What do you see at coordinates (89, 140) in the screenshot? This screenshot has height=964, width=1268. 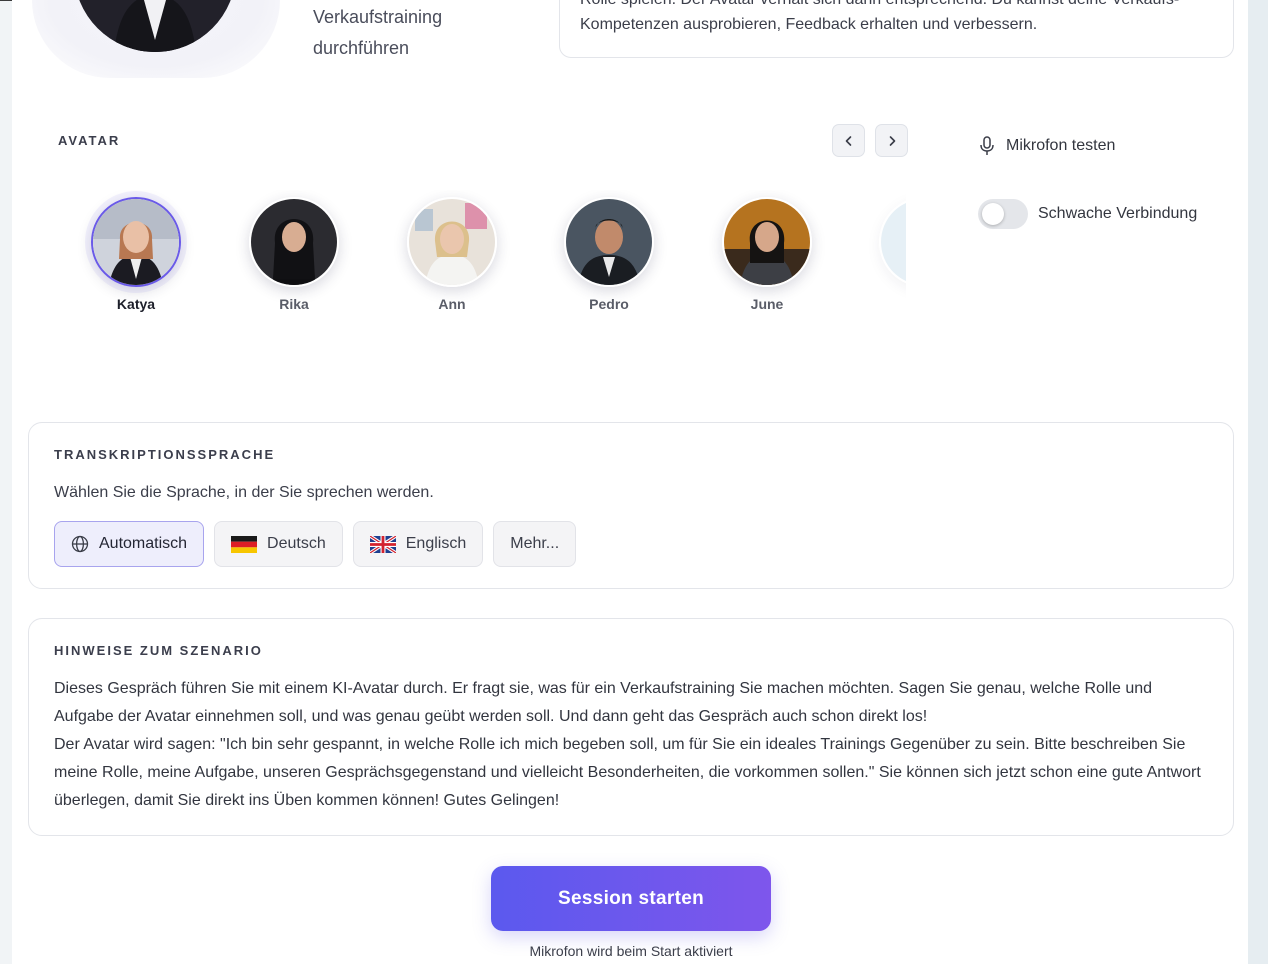 I see `avatar-section-heading: AVATAR` at bounding box center [89, 140].